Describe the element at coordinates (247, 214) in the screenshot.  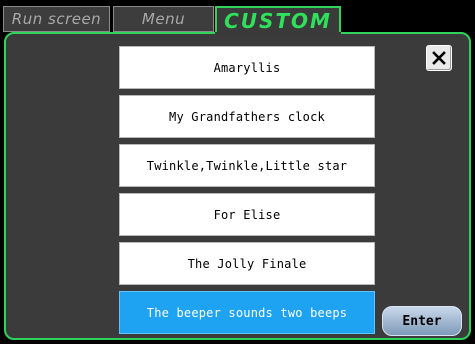
I see `song-button-for-elise: For Elise` at that location.